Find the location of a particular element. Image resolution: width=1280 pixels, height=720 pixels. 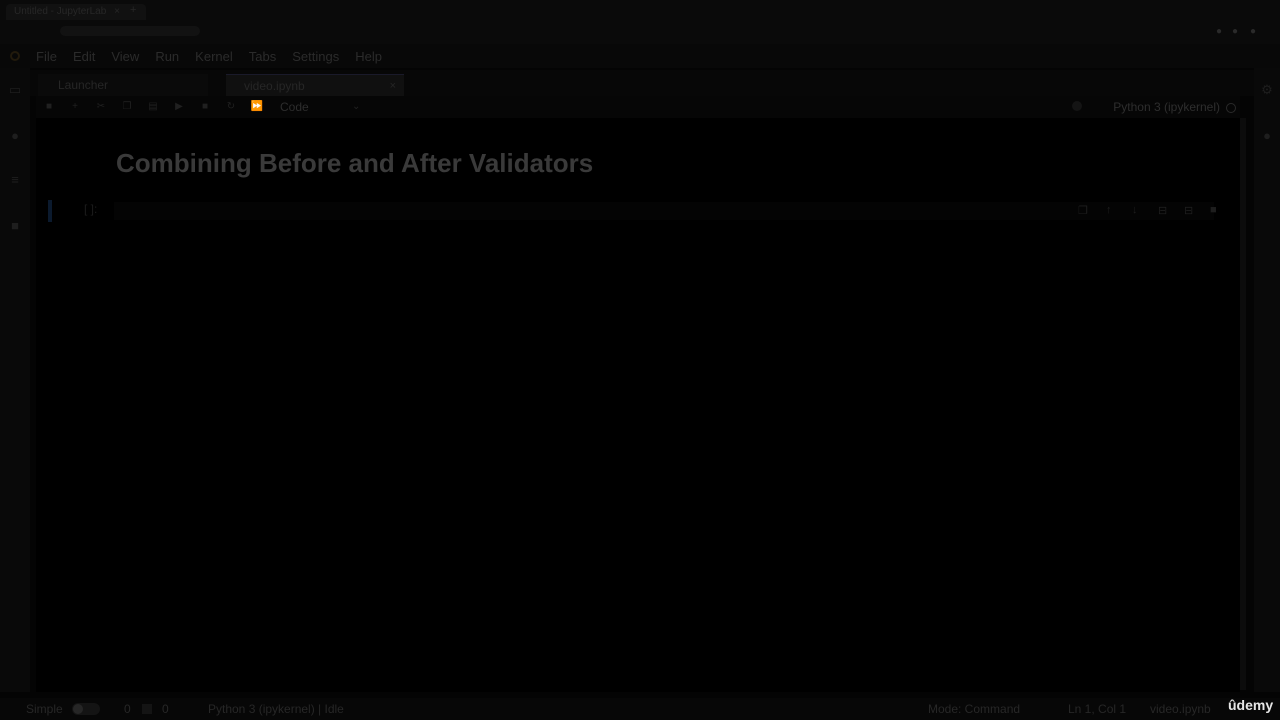

cursor-position: Ln 1, Col 1 is located at coordinates (1097, 709).